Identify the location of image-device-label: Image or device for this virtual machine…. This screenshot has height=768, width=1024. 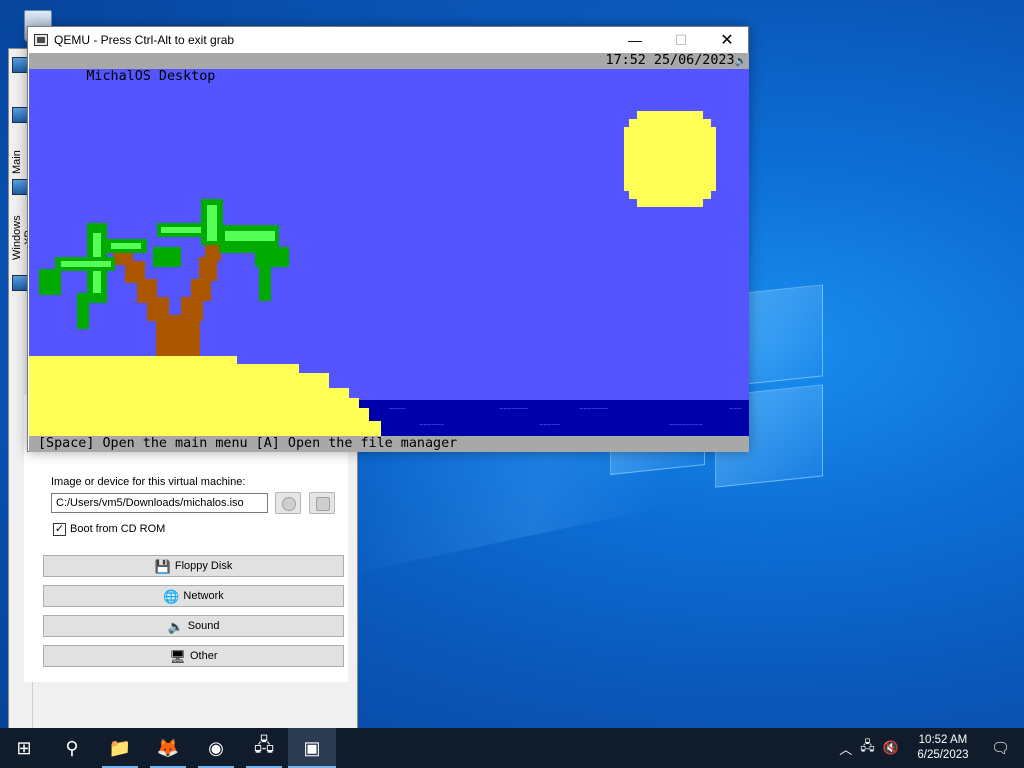
(148, 482).